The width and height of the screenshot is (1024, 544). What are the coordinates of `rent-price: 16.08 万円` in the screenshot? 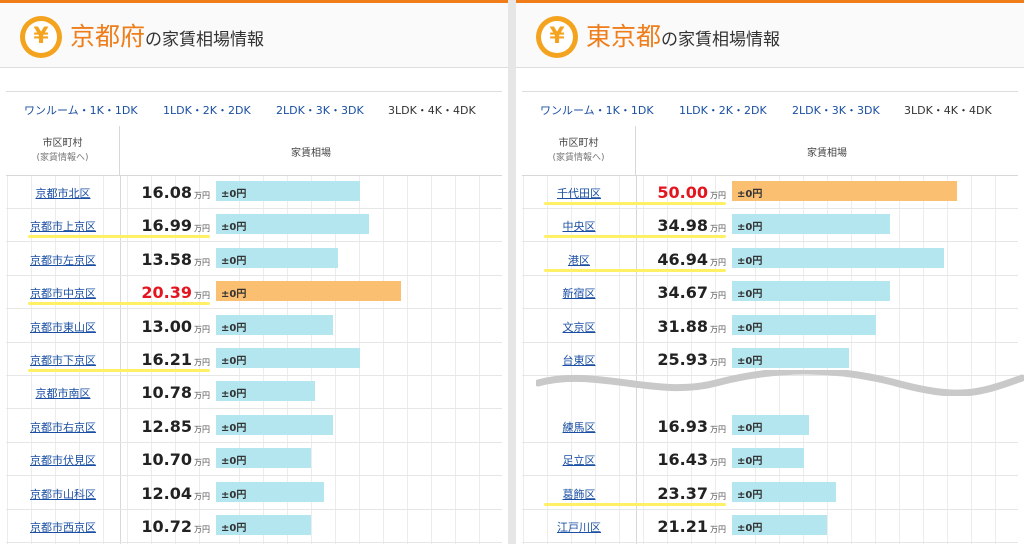 It's located at (165, 192).